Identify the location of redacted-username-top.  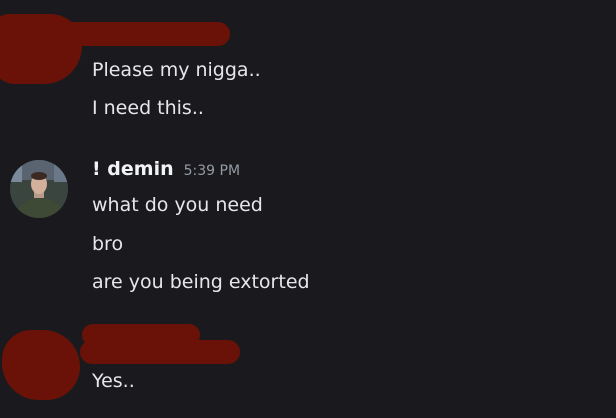
(135, 34).